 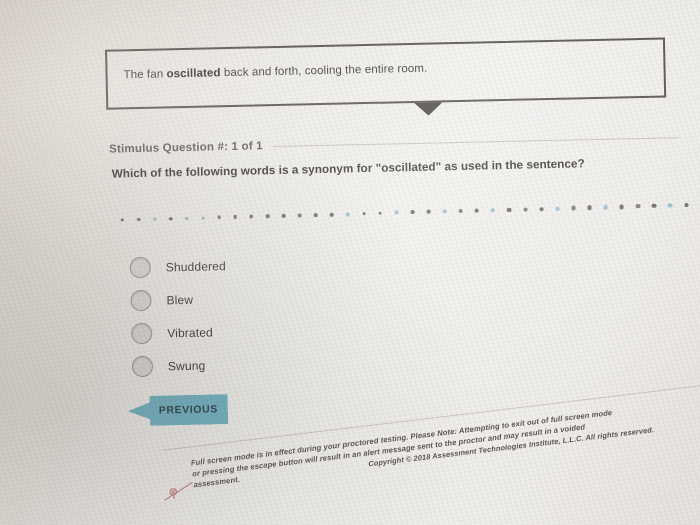 I want to click on stimulus-text-after: back and forth, cooling the entire room., so click(x=324, y=71).